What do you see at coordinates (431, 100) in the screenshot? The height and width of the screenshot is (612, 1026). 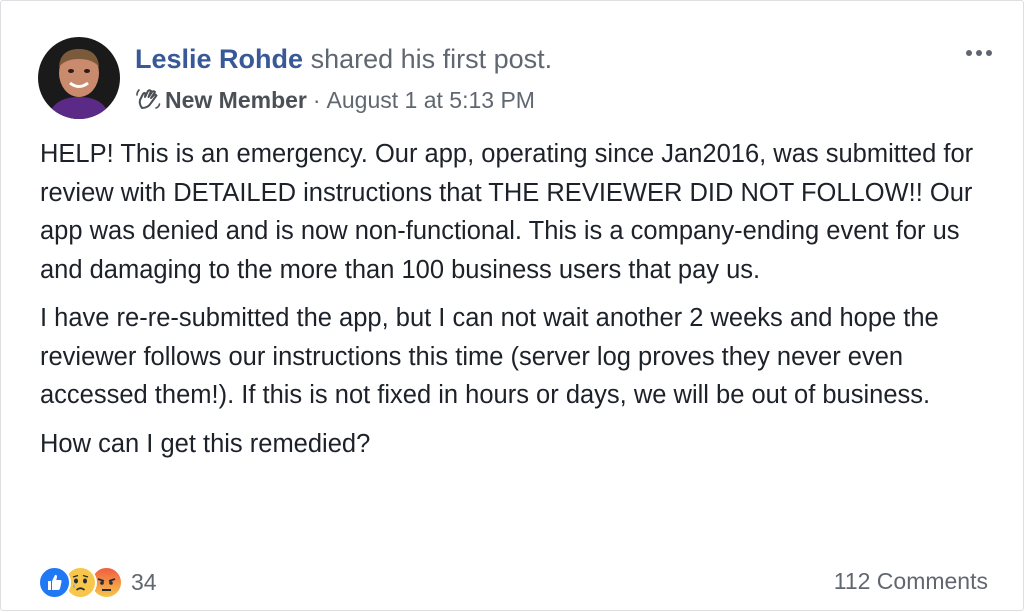 I see `post-timestamp: August 1 at 5:13 PM` at bounding box center [431, 100].